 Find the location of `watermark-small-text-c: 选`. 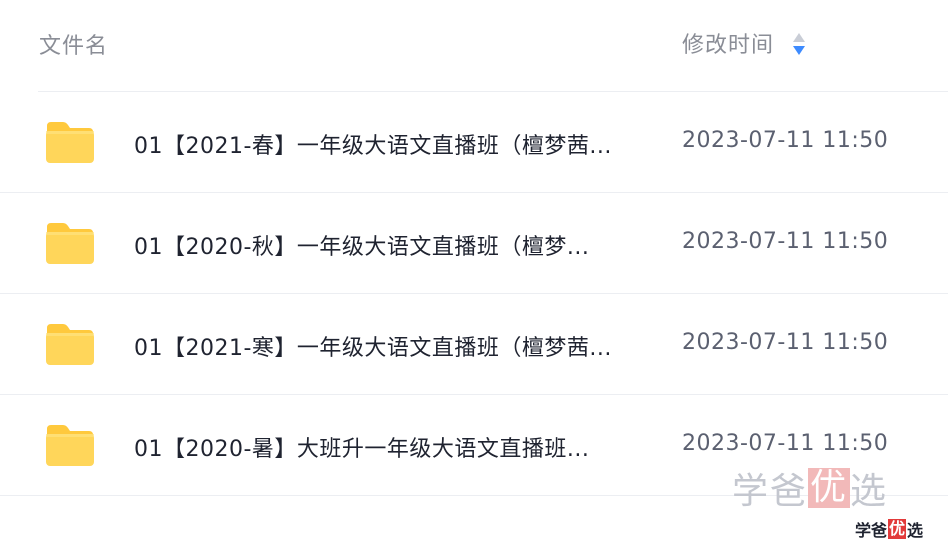

watermark-small-text-c: 选 is located at coordinates (915, 530).